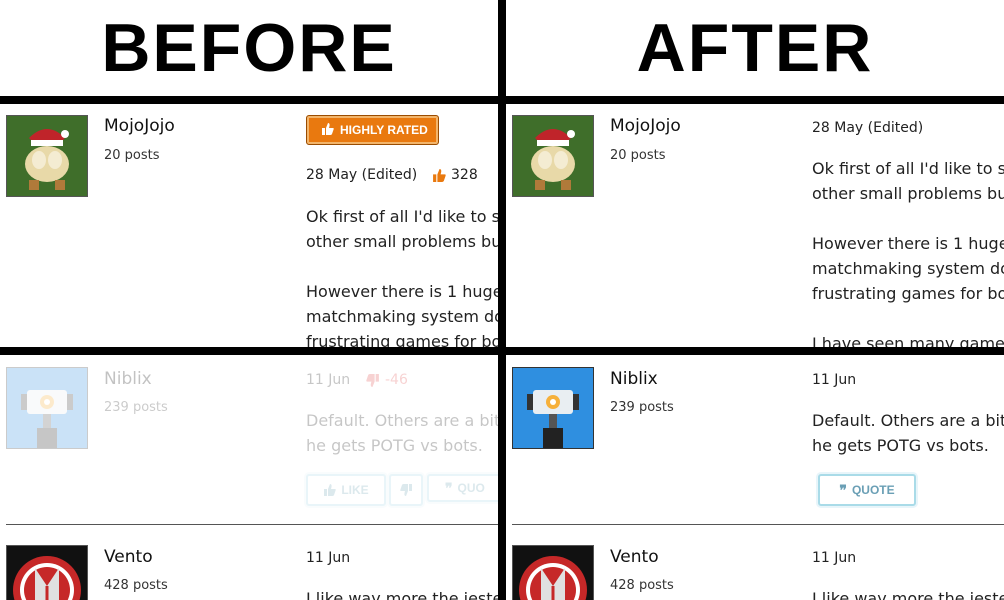 The height and width of the screenshot is (600, 1004). What do you see at coordinates (384, 130) in the screenshot?
I see `highly-rated-label: HIGHLY RATED` at bounding box center [384, 130].